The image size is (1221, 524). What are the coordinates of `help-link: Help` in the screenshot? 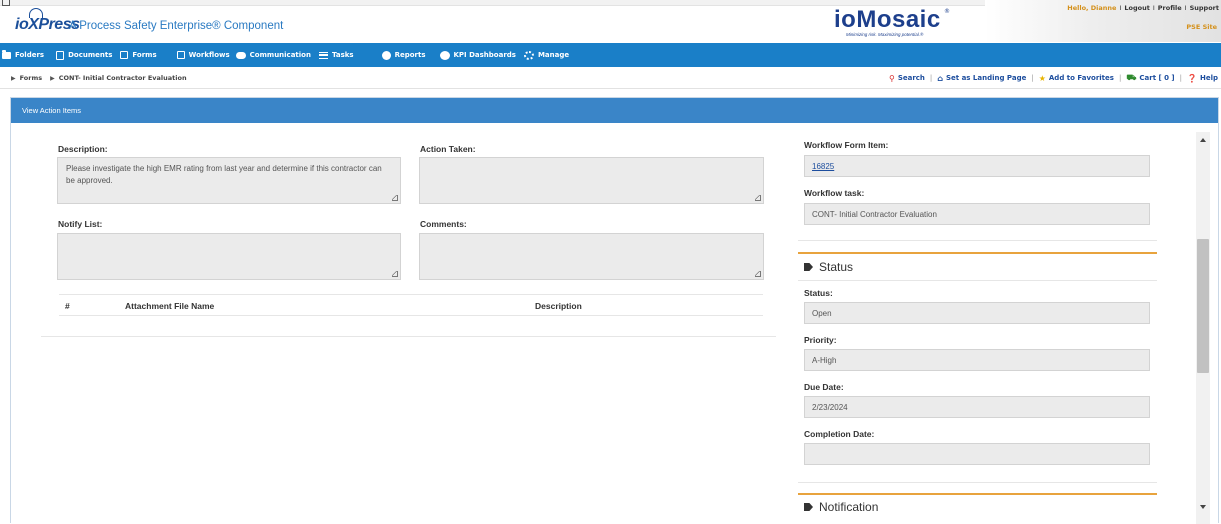 It's located at (1209, 78).